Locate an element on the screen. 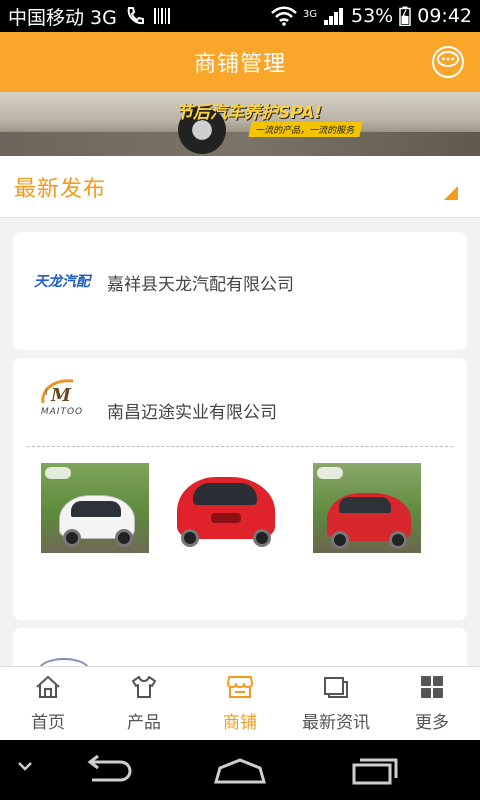  store-card is located at coordinates (240, 647).